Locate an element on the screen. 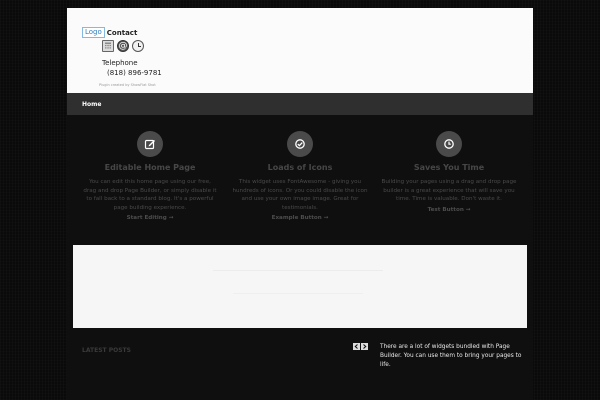 The width and height of the screenshot is (600, 400). chevron-left-icon is located at coordinates (356, 346).